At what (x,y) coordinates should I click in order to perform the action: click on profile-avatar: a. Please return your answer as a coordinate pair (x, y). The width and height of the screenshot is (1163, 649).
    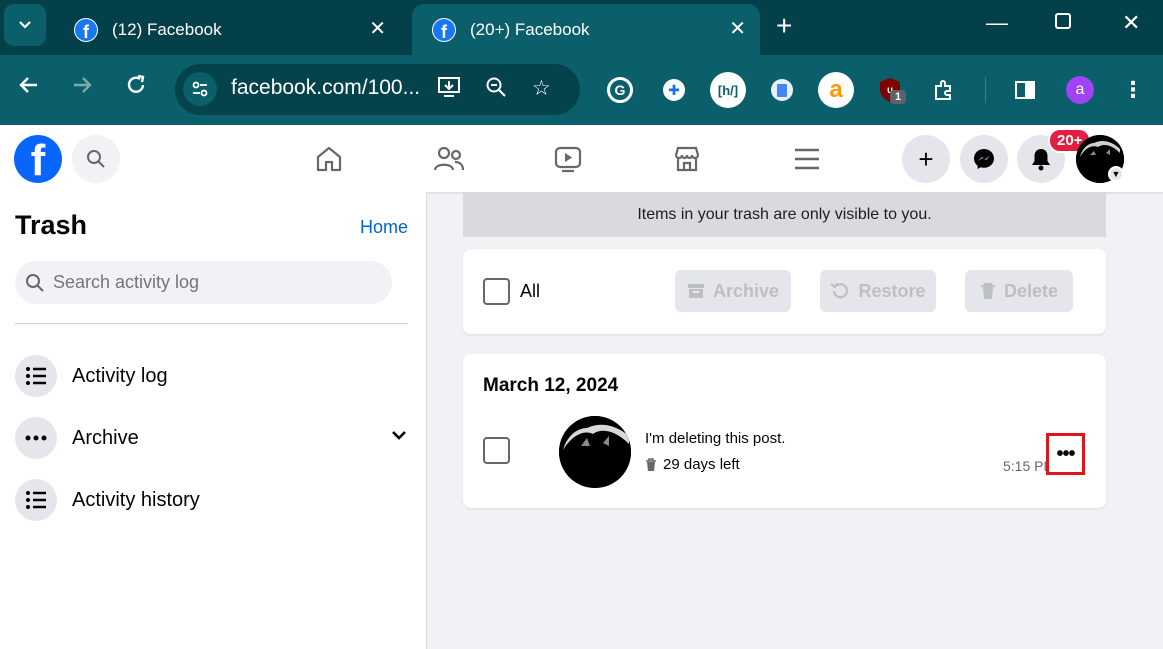
    Looking at the image, I should click on (1080, 90).